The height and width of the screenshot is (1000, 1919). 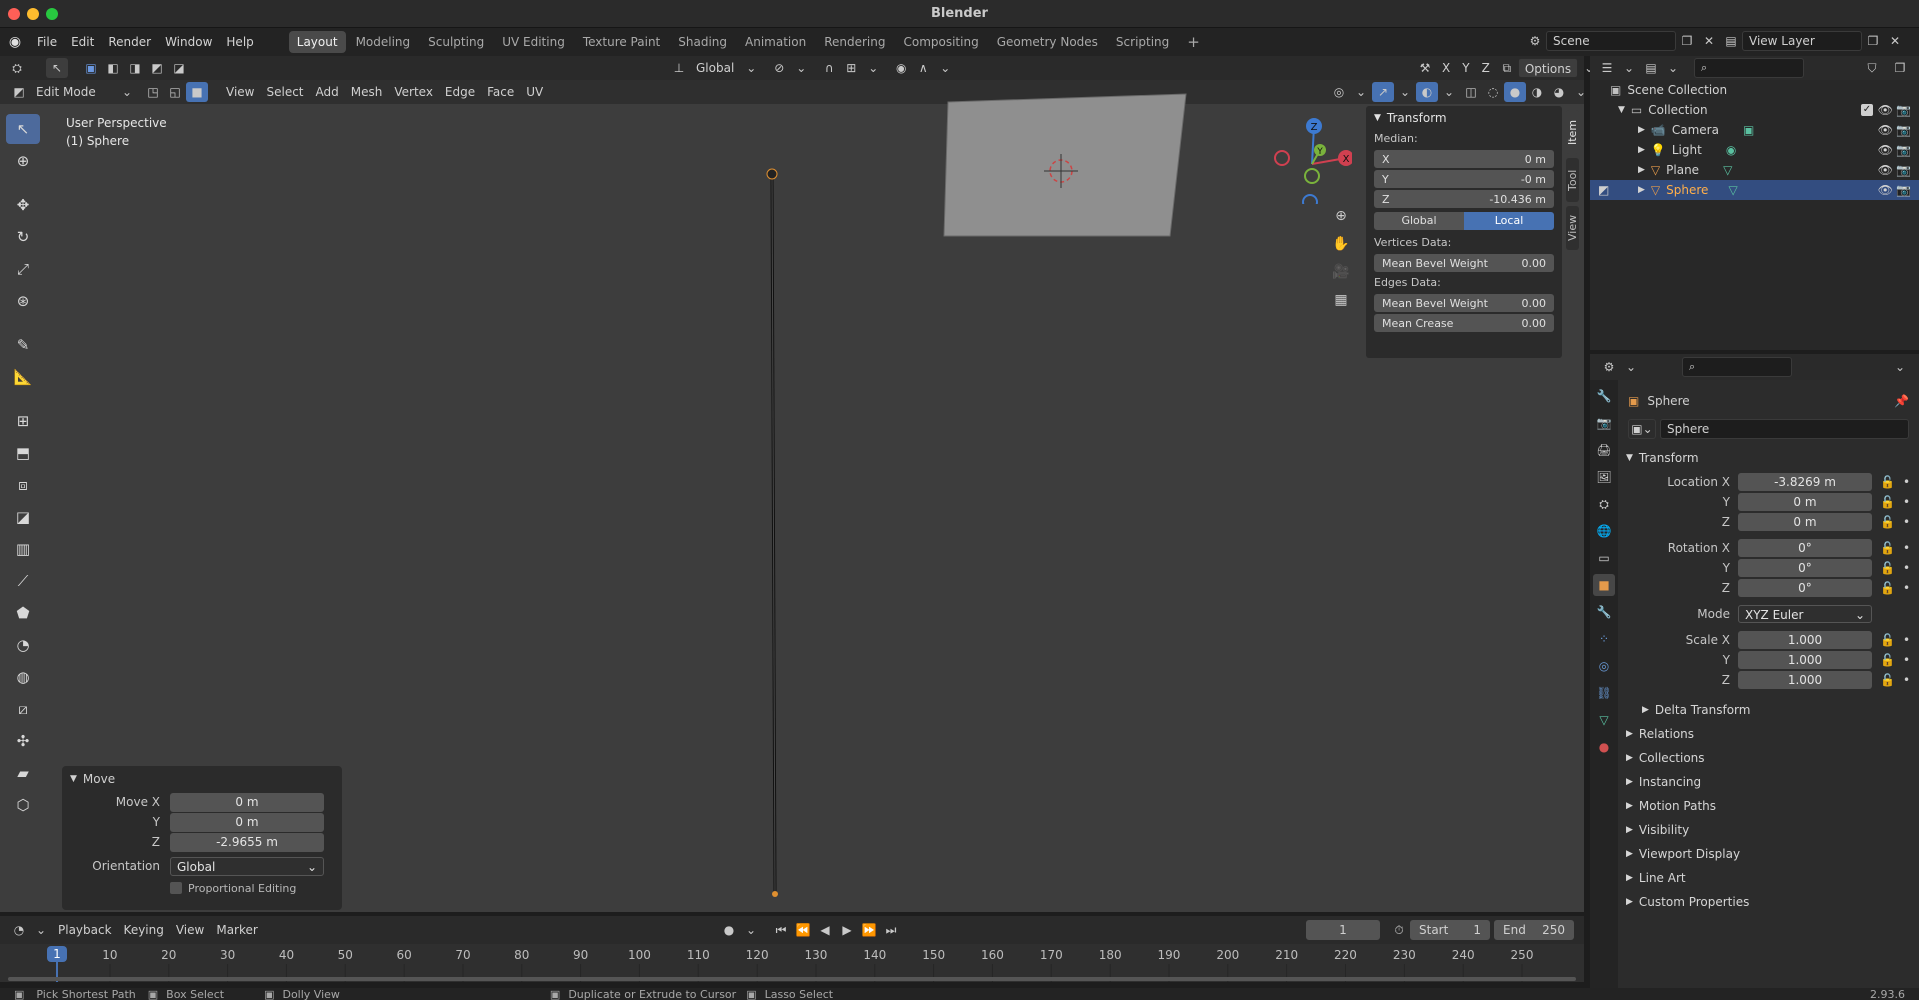 I want to click on select-tool-icon: ↖, so click(x=57, y=68).